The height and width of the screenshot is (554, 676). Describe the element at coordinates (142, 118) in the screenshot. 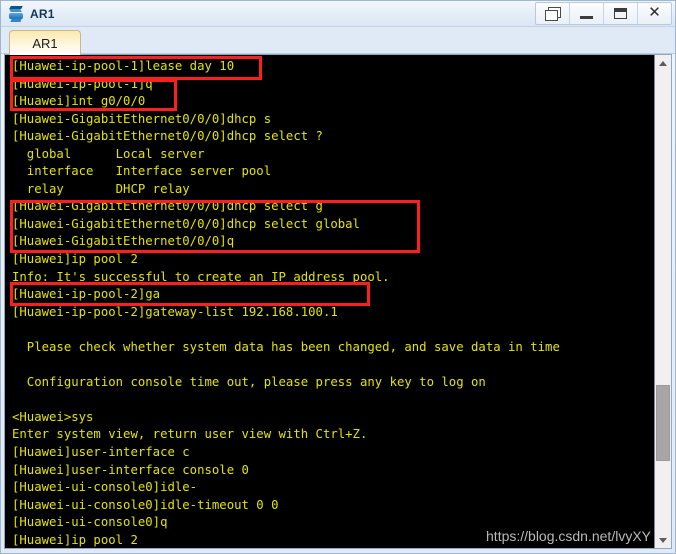

I see `terminal-line: [Huawei-GigabitEthernet0/0/0]dhcp s` at that location.